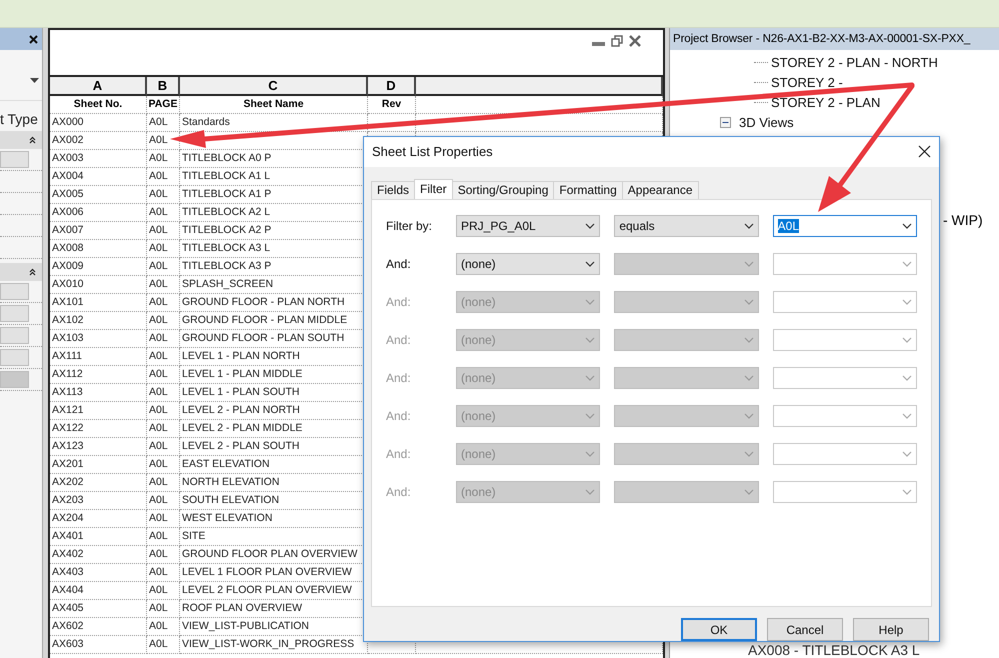 The height and width of the screenshot is (658, 999). I want to click on table-cell: AX101, so click(98, 303).